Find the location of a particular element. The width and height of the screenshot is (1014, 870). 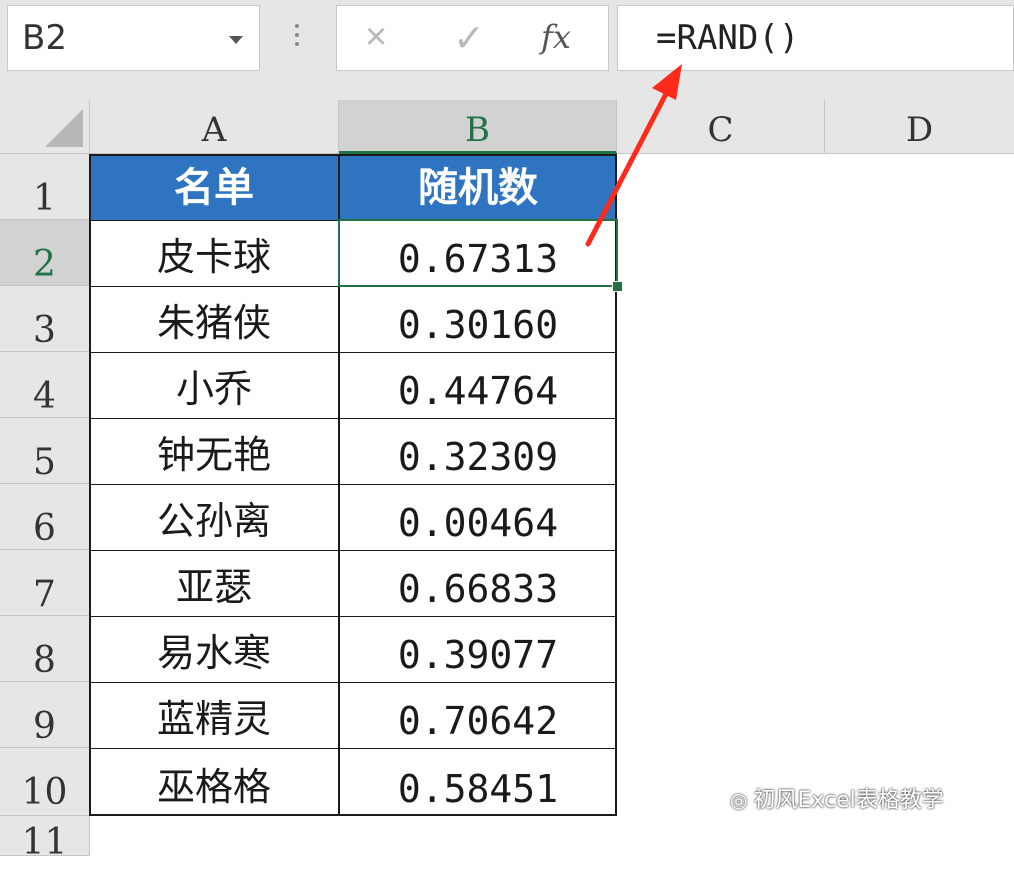

formula-controls: × ✓ fx is located at coordinates (472, 38).